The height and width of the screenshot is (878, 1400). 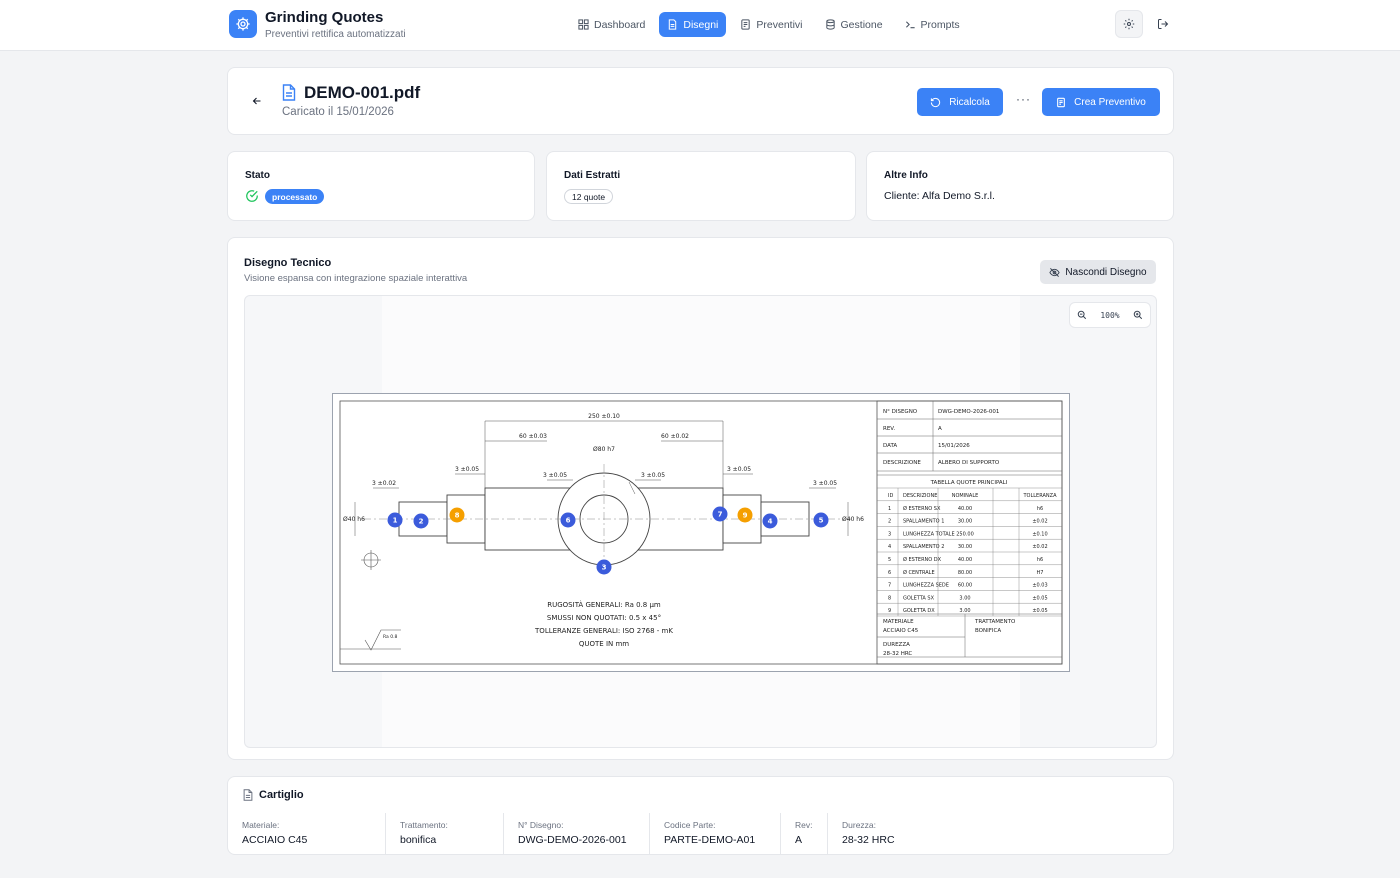 I want to click on table-header-cell: TOLLERANZA, so click(x=1040, y=496).